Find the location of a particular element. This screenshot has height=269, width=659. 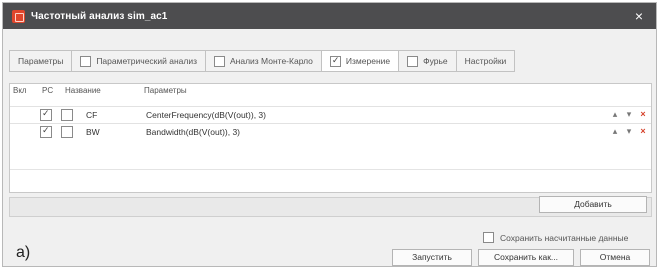

column-header-pc: PC is located at coordinates (48, 90).